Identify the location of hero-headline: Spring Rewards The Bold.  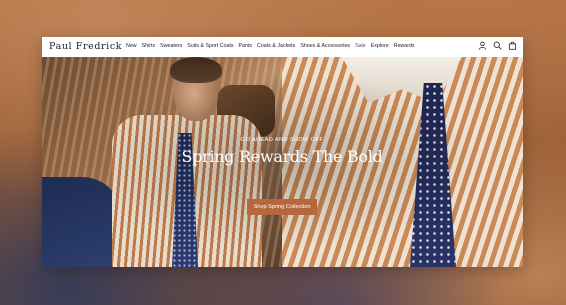
(282, 156).